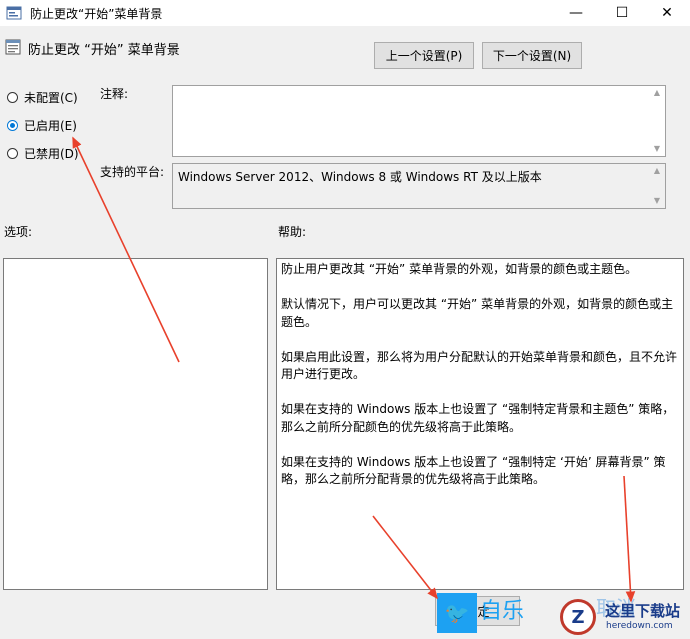  Describe the element at coordinates (104, 50) in the screenshot. I see `policy-title: 防止更改 “开始” 菜单背景` at that location.